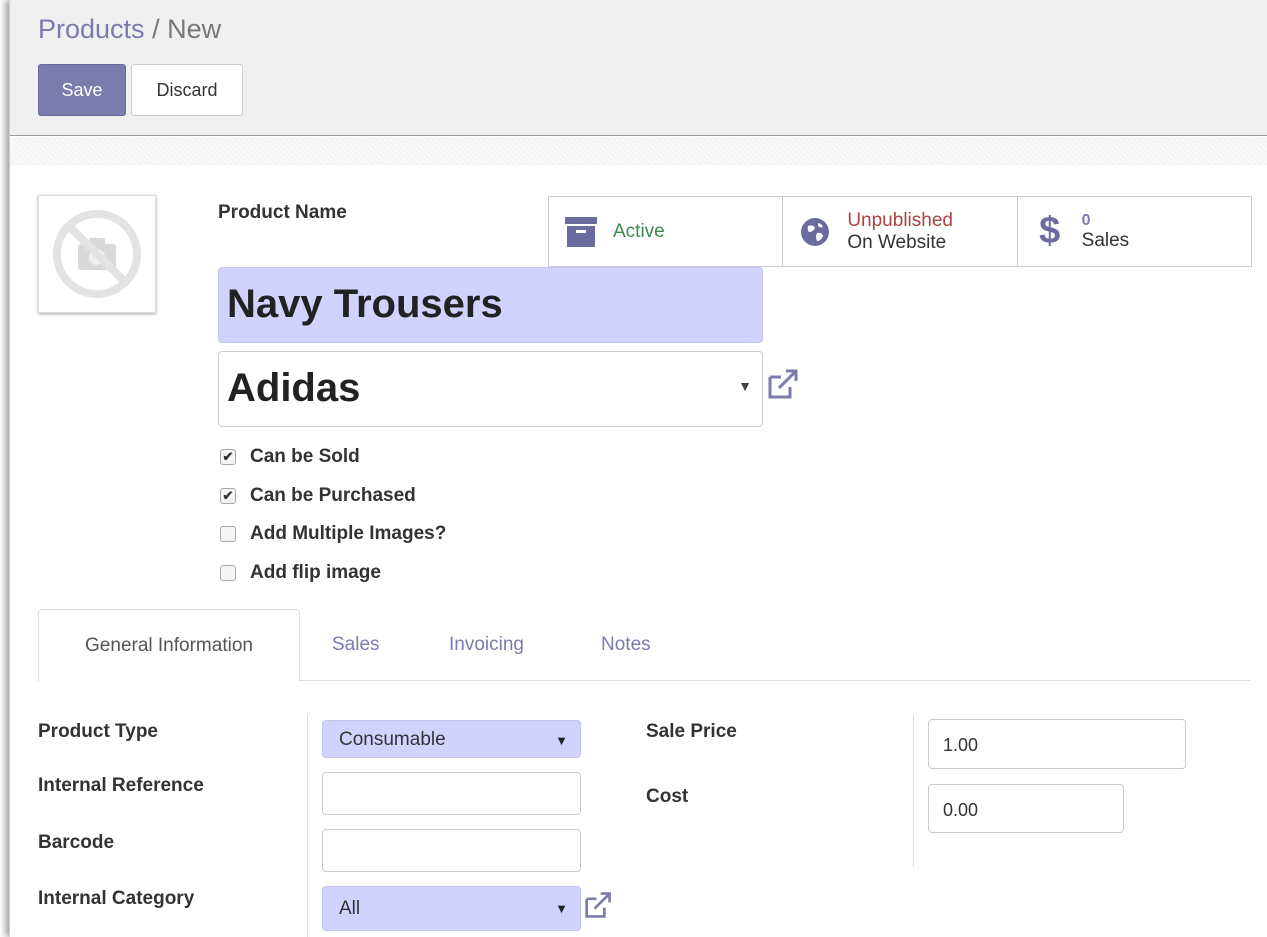 This screenshot has height=937, width=1267. I want to click on breadcrumb: Products / New, so click(129, 29).